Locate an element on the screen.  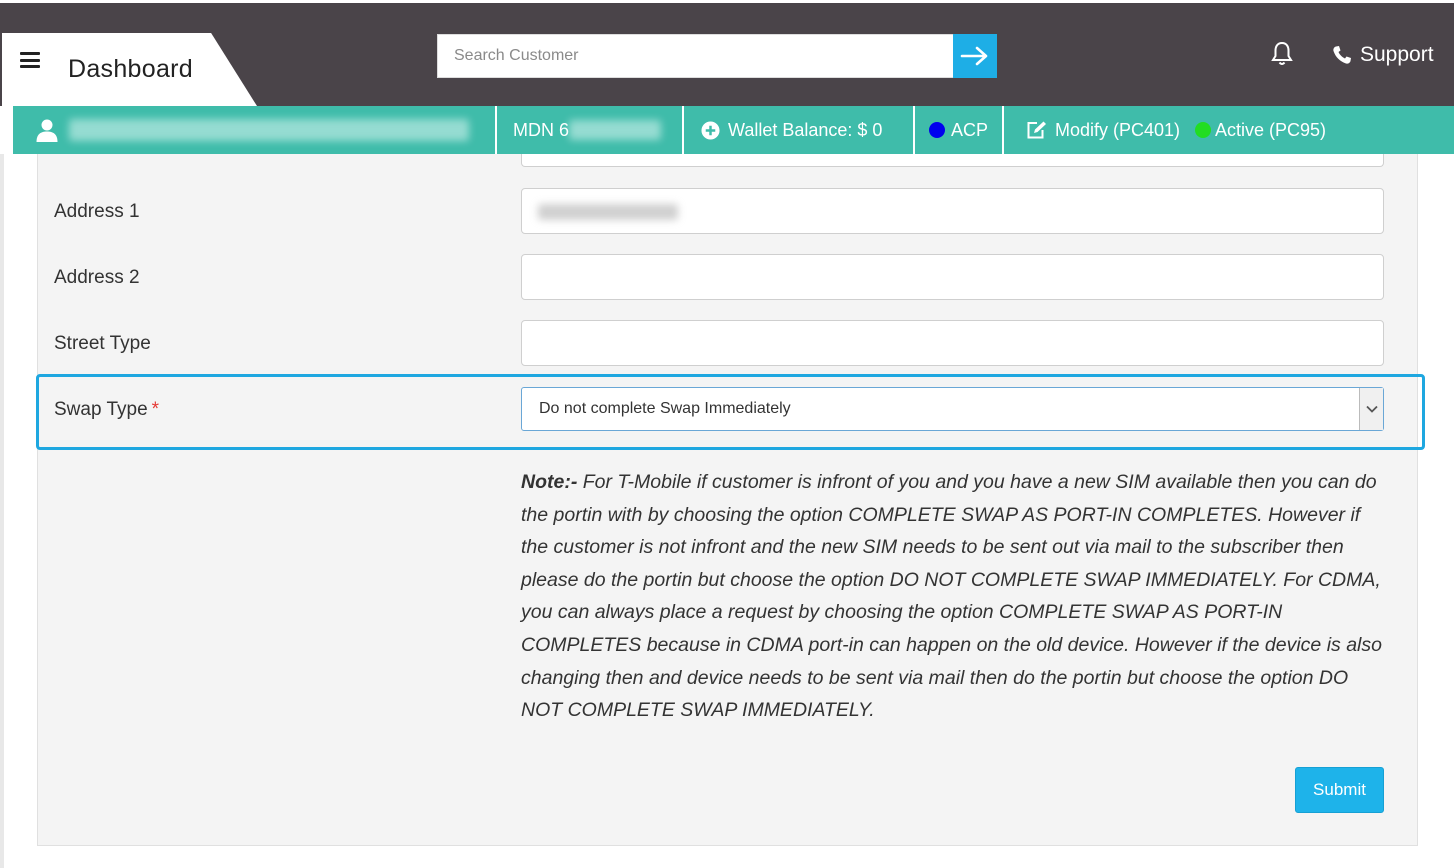
address1-value-redacted is located at coordinates (608, 212).